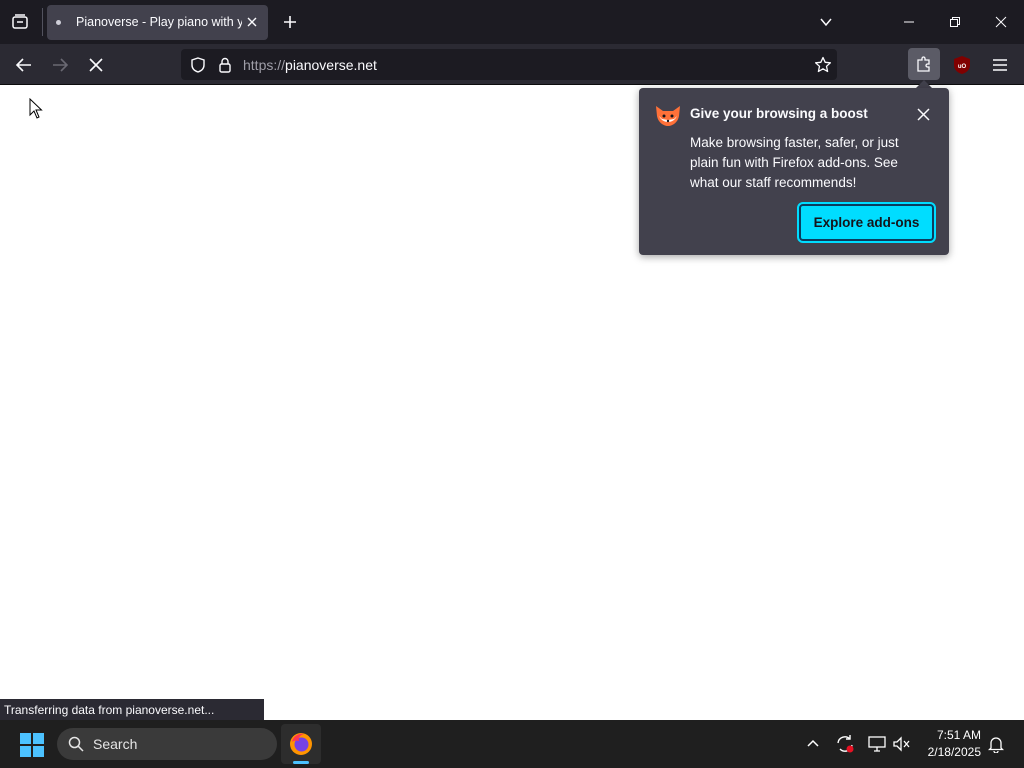  What do you see at coordinates (42, 22) in the screenshot?
I see `tab-divider` at bounding box center [42, 22].